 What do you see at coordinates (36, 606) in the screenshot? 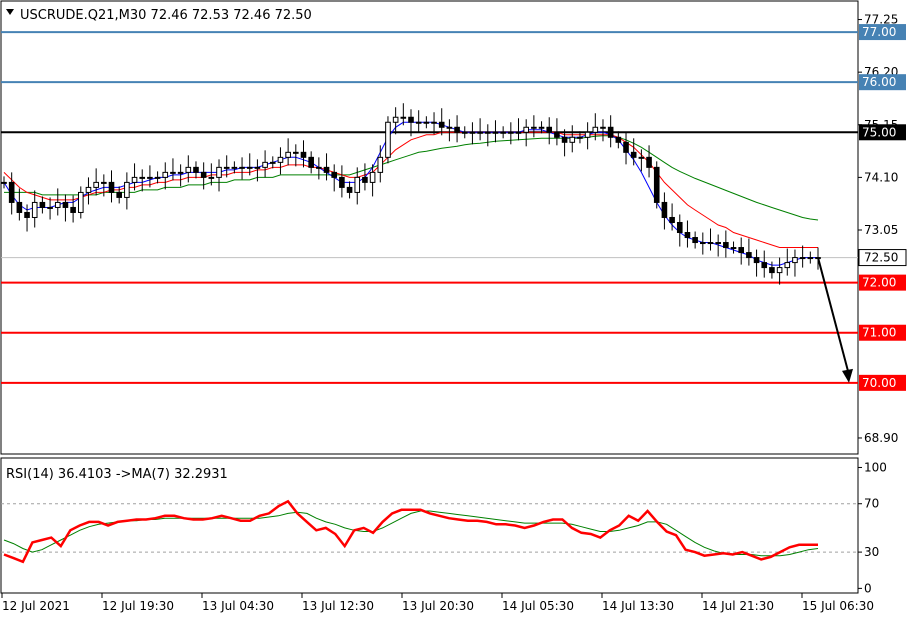
I see `time-tick-label: 12 Jul 2021` at bounding box center [36, 606].